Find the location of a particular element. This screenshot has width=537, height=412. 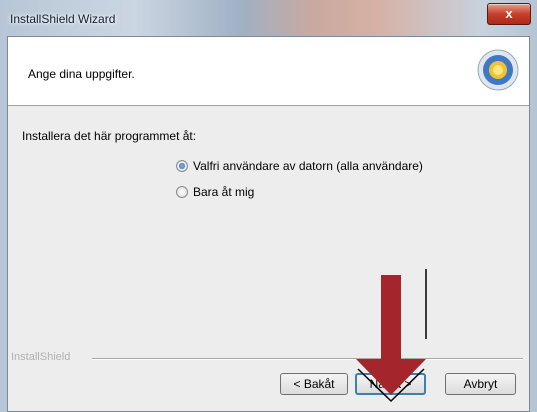

back-button: < Bakåt is located at coordinates (314, 384).